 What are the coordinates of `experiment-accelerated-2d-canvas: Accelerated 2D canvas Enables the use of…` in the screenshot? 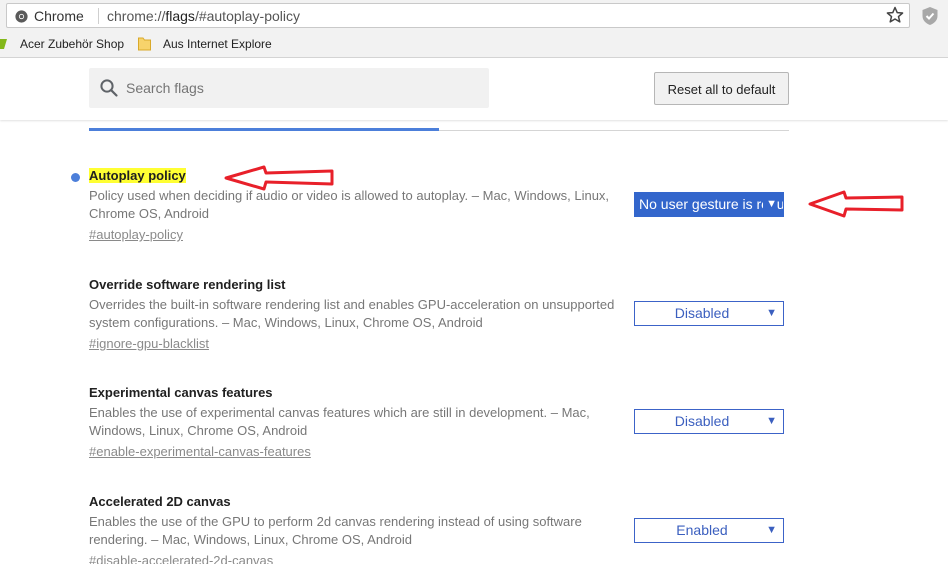 It's located at (518, 529).